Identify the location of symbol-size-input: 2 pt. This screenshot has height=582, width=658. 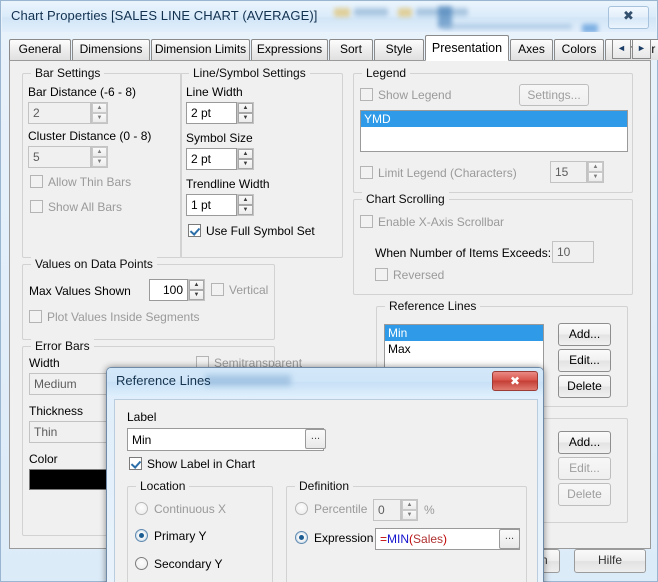
(211, 159).